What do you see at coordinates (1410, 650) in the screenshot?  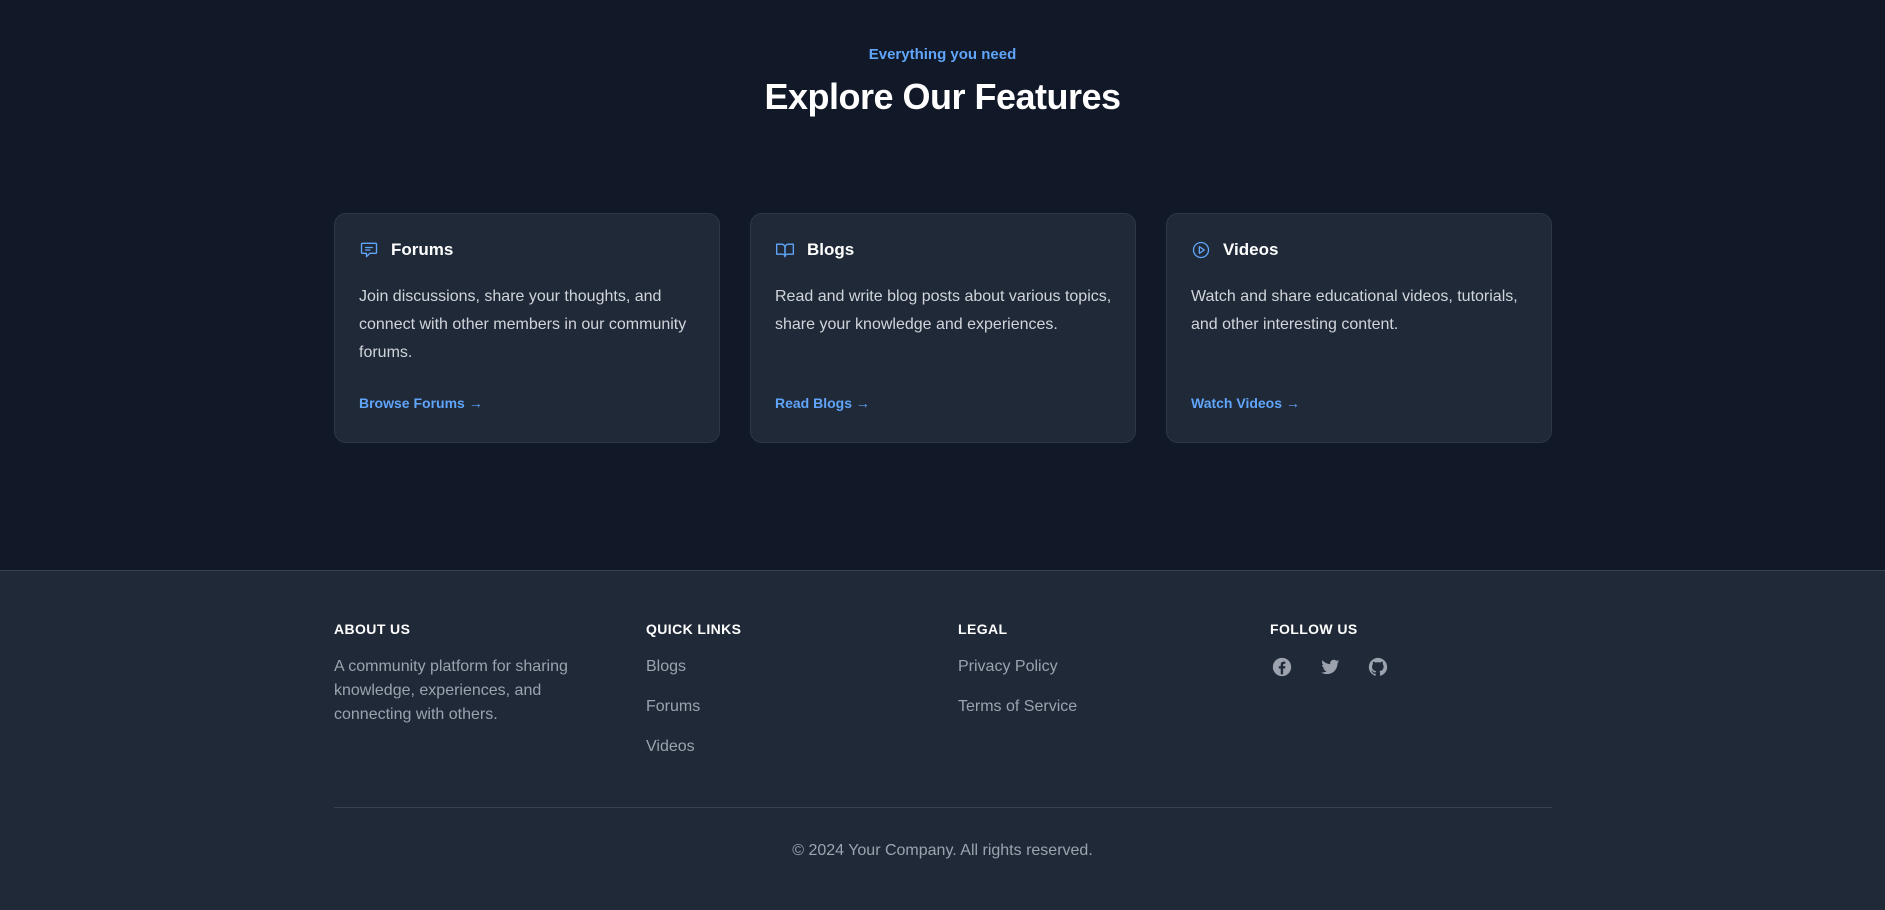 I see `footer-follow: FOLLOW US` at bounding box center [1410, 650].